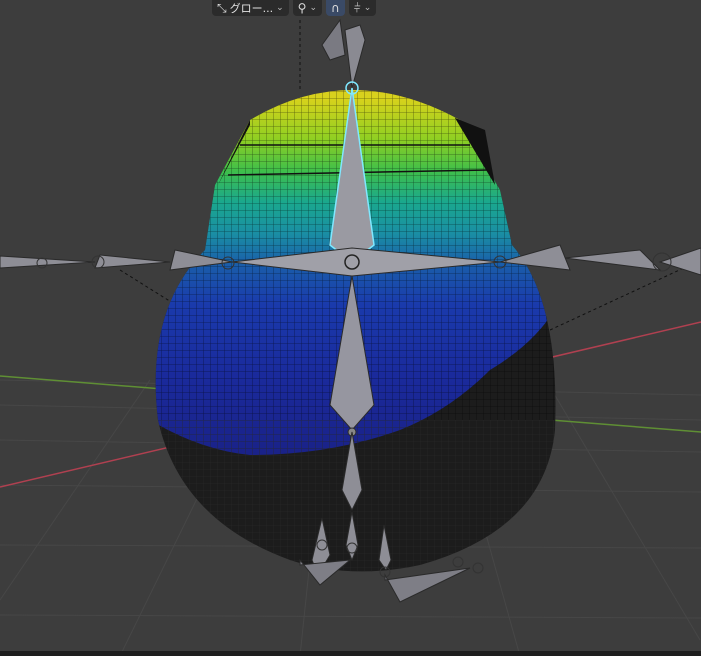 This screenshot has width=701, height=656. What do you see at coordinates (613, 260) in the screenshot?
I see `bone-arm-right-lower` at bounding box center [613, 260].